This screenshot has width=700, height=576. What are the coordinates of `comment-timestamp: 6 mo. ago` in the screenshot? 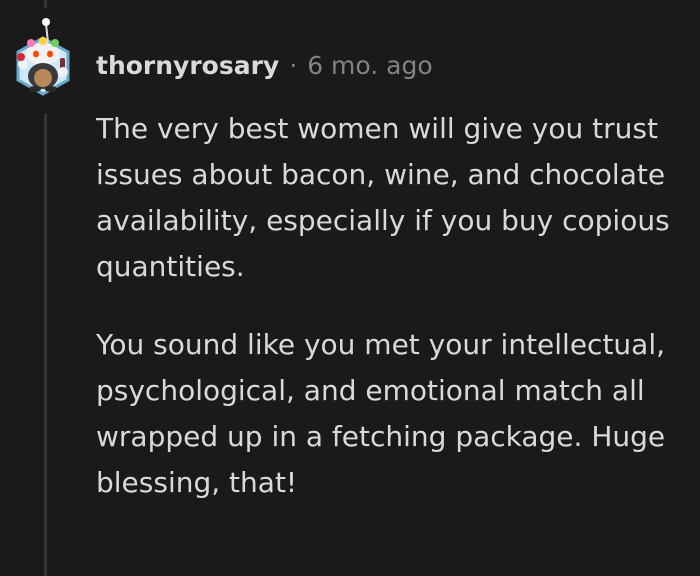 It's located at (369, 66).